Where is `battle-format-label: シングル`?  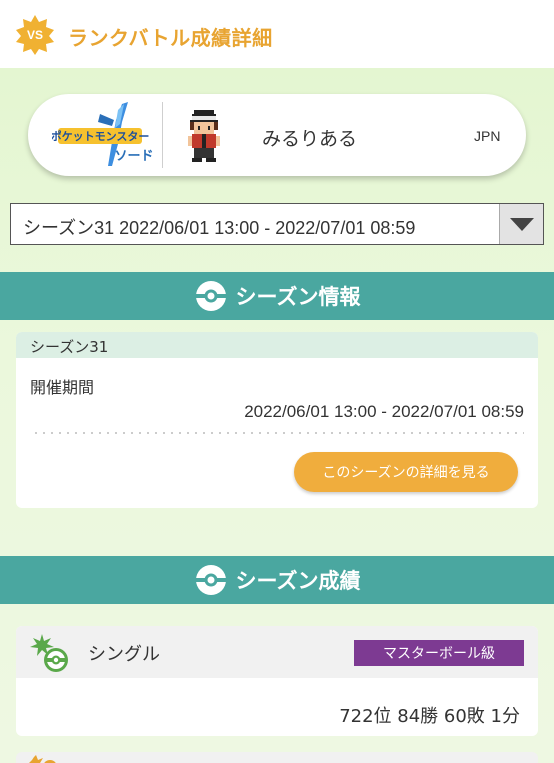 battle-format-label: シングル is located at coordinates (124, 654).